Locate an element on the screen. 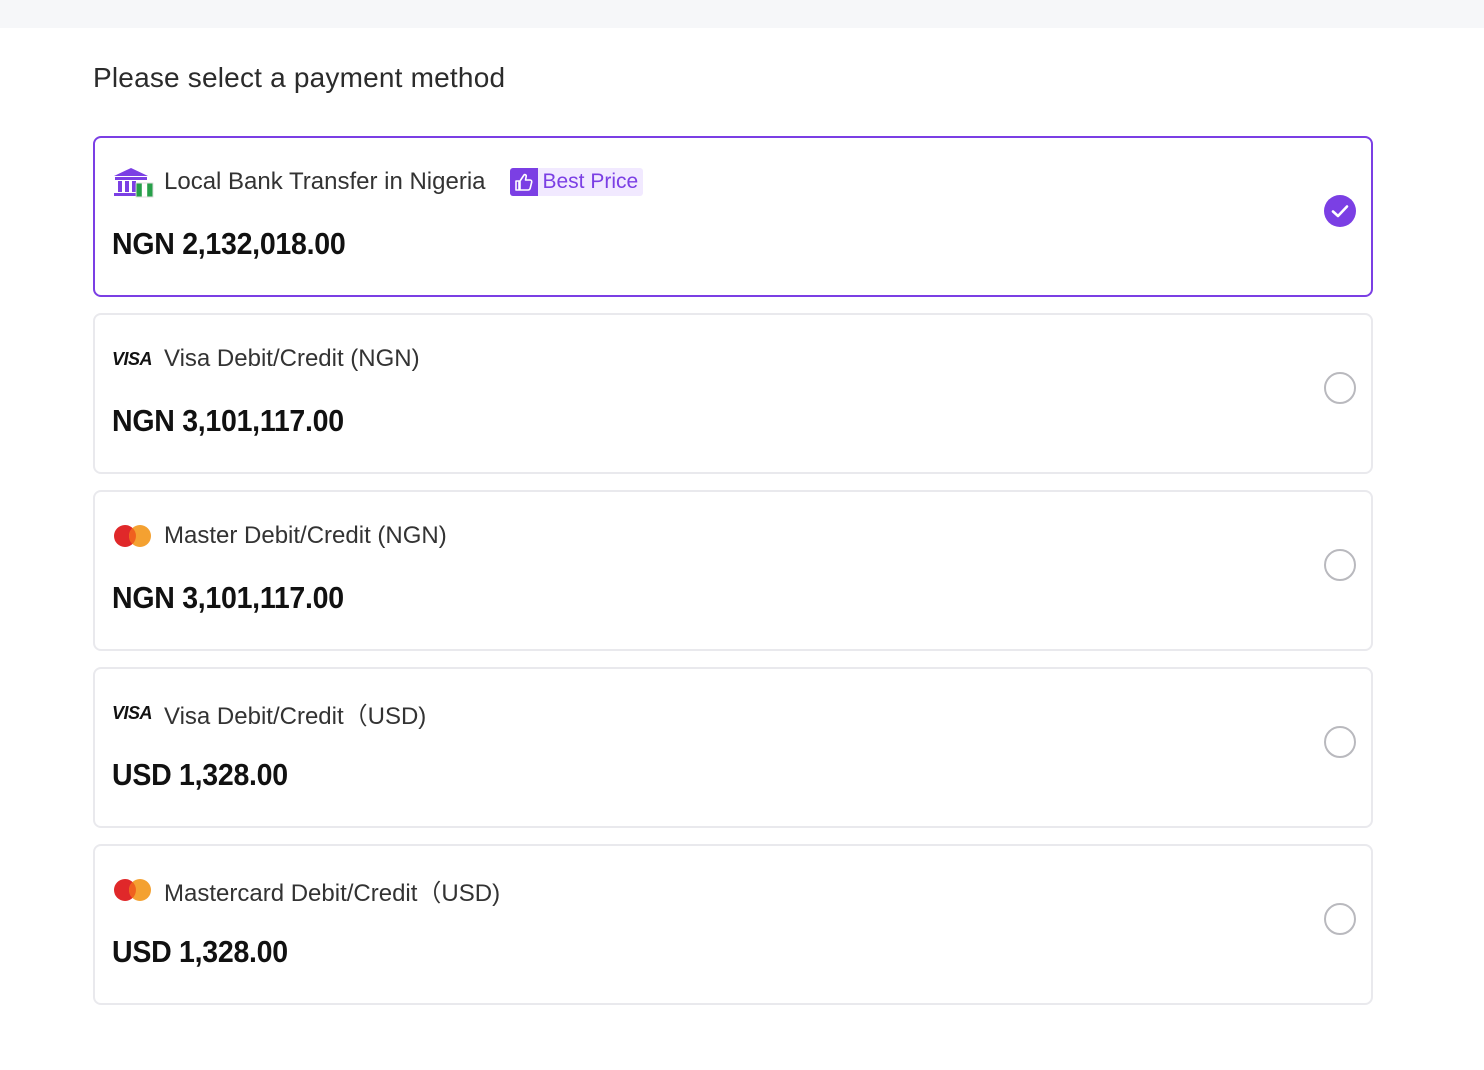  payment-option-header: Master Debit/Credit (NGN) is located at coordinates (279, 536).